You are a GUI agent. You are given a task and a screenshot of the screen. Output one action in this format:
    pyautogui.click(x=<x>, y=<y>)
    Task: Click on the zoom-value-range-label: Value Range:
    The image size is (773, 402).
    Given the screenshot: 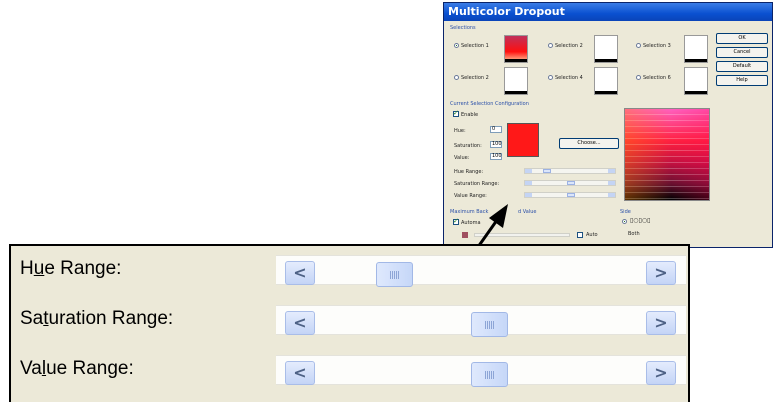 What is the action you would take?
    pyautogui.click(x=77, y=368)
    